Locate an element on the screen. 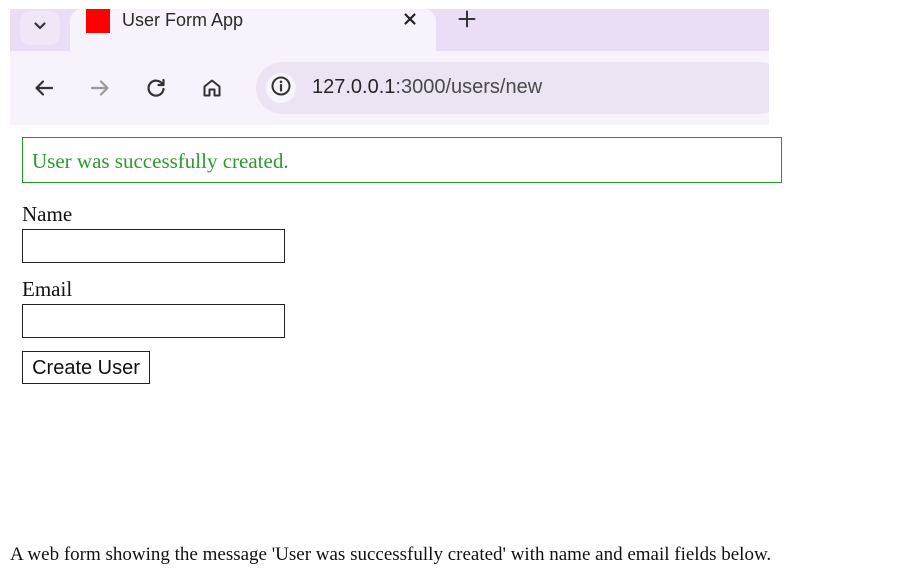 This screenshot has height=573, width=912. toolbar: 127.0.0.1:3000/users/new is located at coordinates (389, 89).